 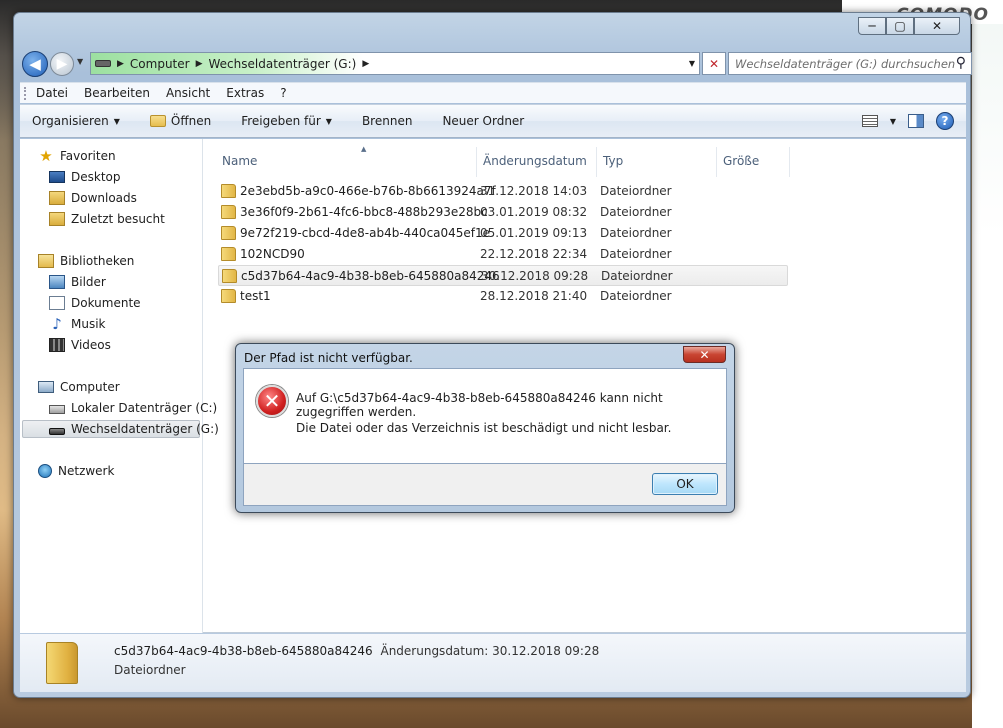 What do you see at coordinates (145, 429) in the screenshot?
I see `nav-label: Wechseldatenträger (G:)` at bounding box center [145, 429].